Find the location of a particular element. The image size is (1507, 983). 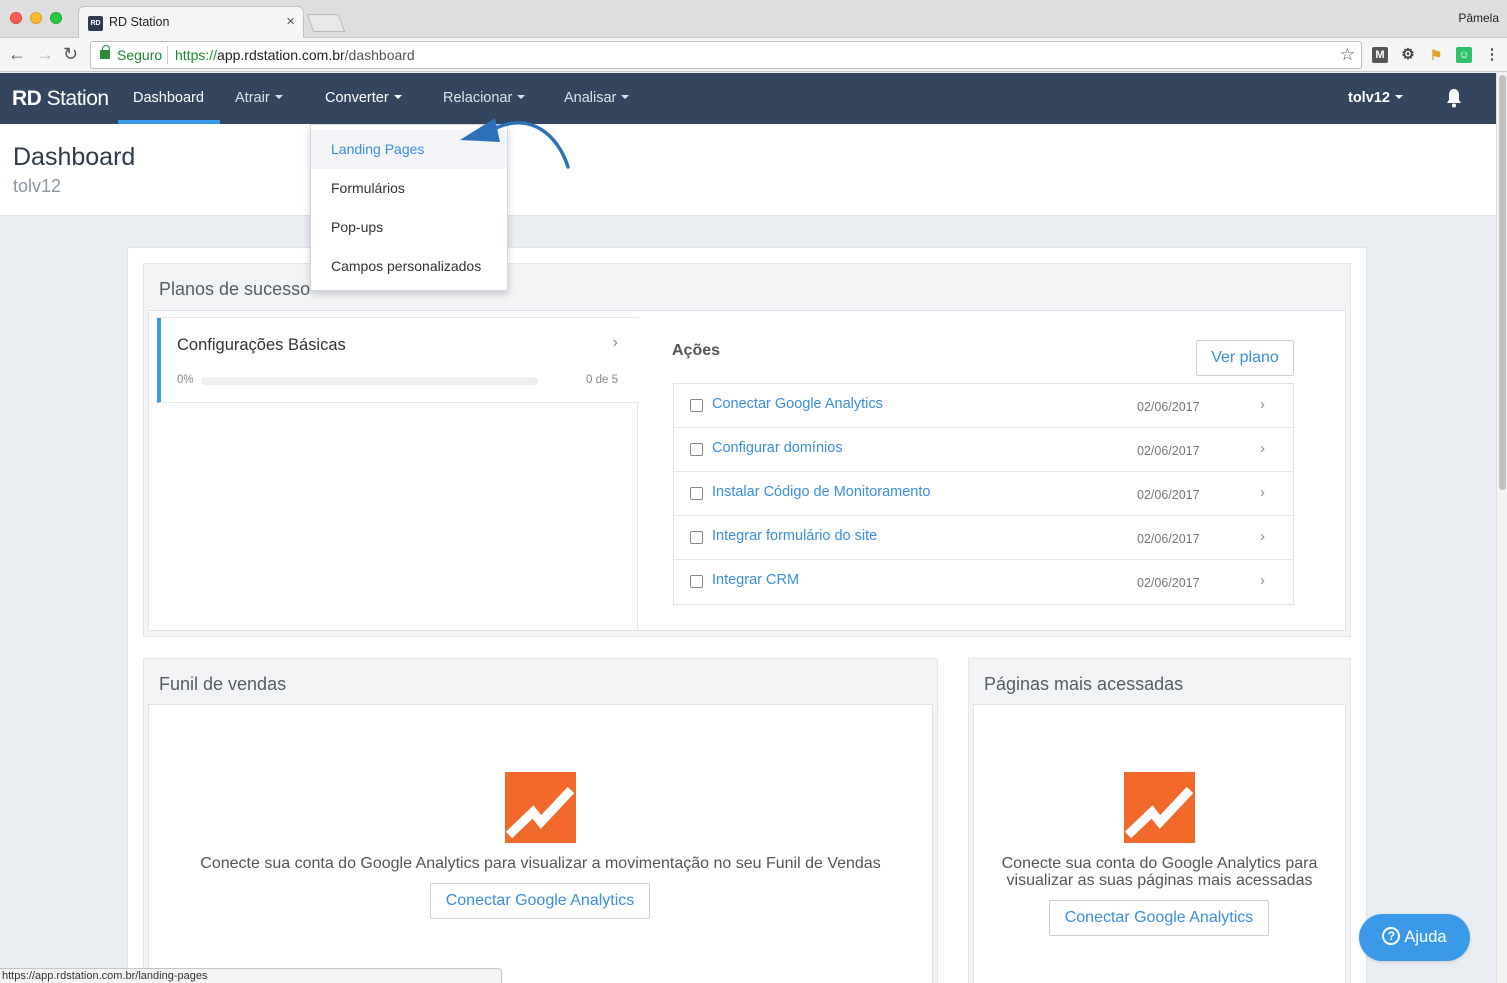

browser-profile-name: Pâmela is located at coordinates (1478, 18).